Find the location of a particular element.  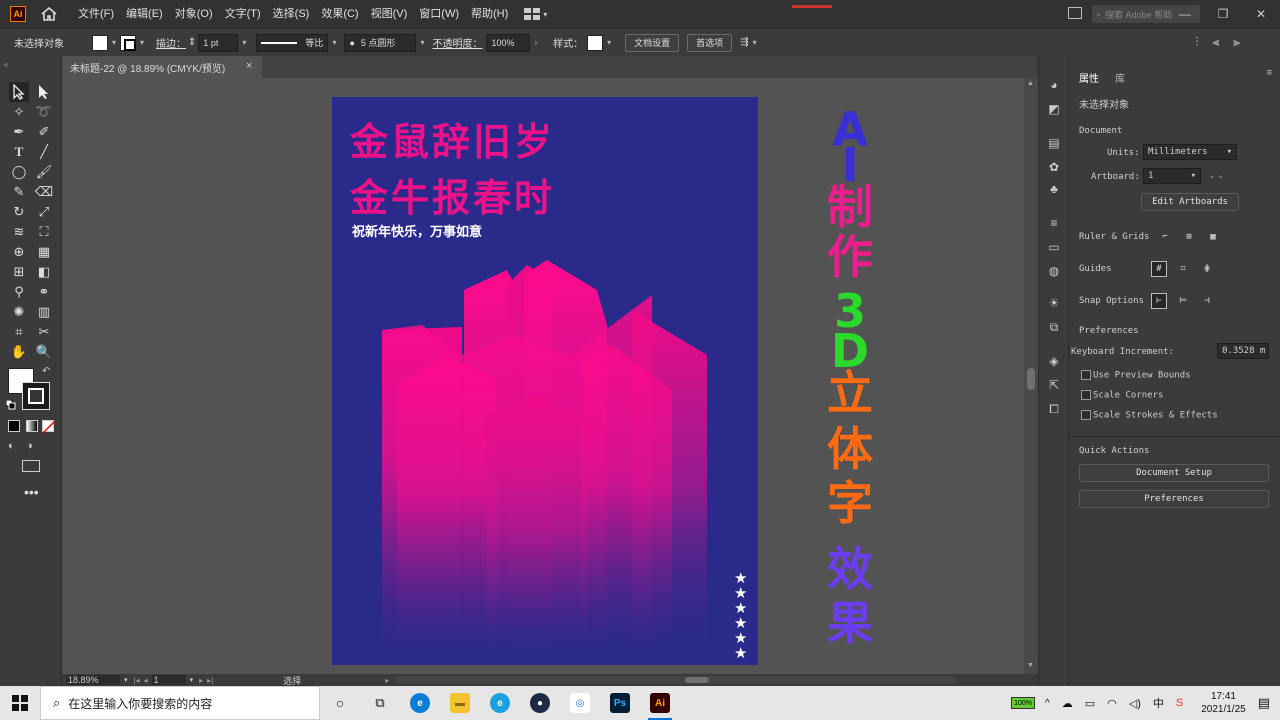

graphic-styles-icon: ⧉ is located at coordinates (1054, 327).